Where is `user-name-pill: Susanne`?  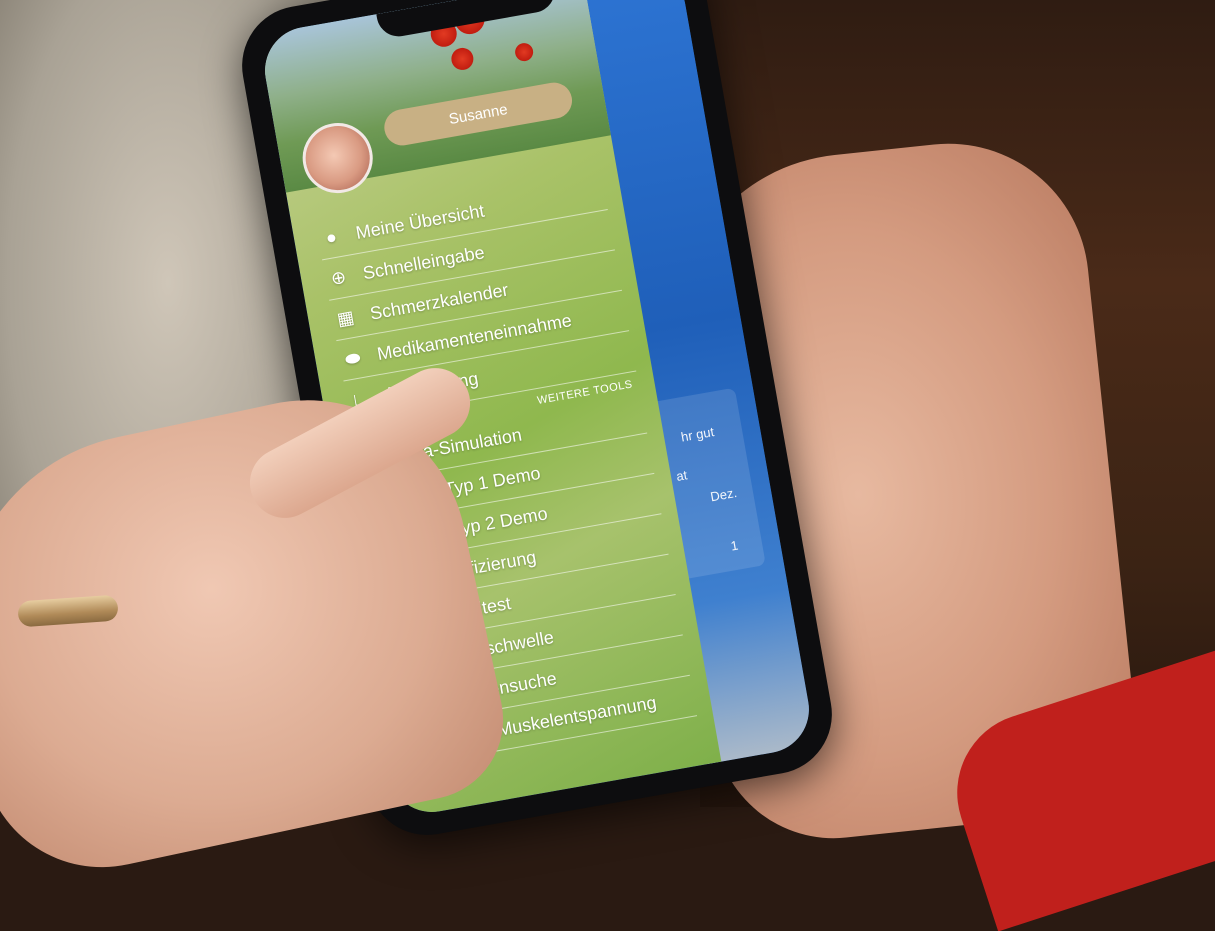
user-name-pill: Susanne is located at coordinates (478, 114).